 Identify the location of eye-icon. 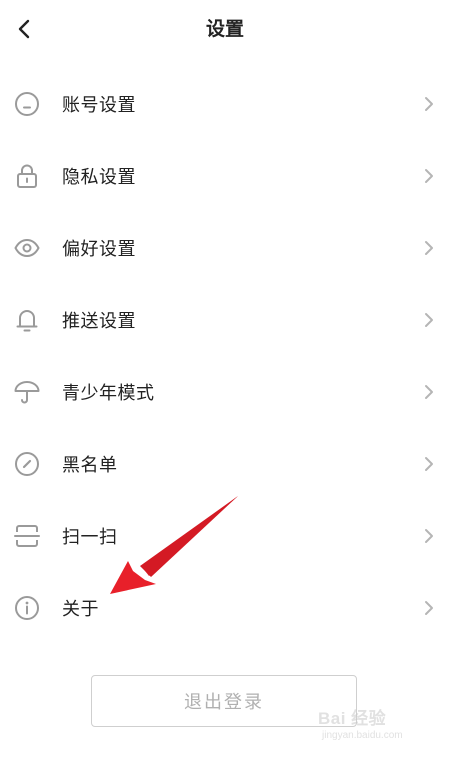
(27, 248).